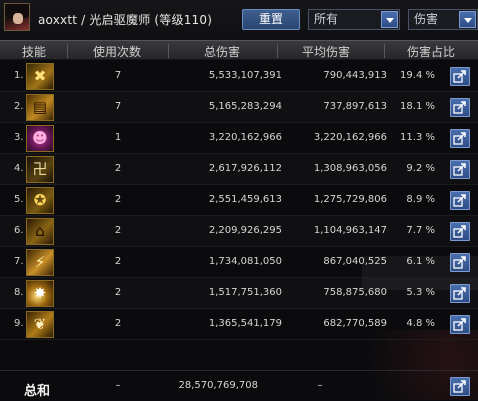  I want to click on damage-share: 4.8 %, so click(420, 323).